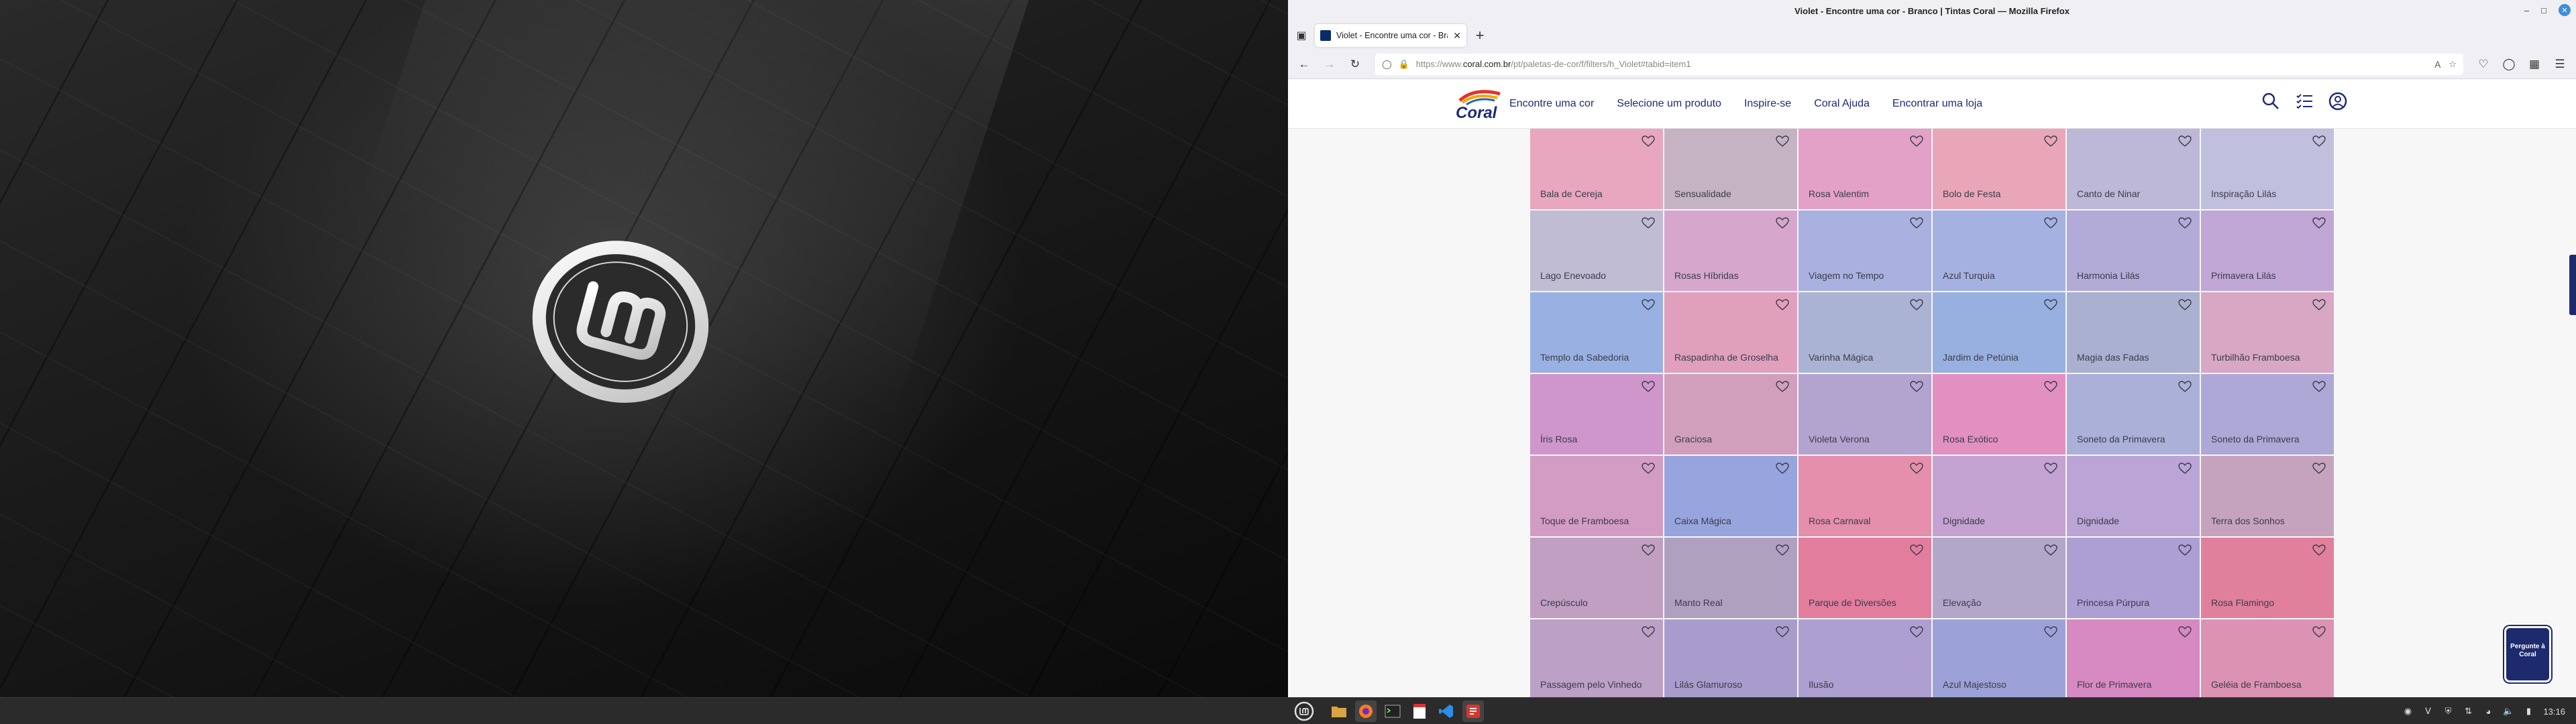 This screenshot has height=724, width=2576. What do you see at coordinates (1730, 332) in the screenshot?
I see `color-swatch: Raspadinha de Groselha` at bounding box center [1730, 332].